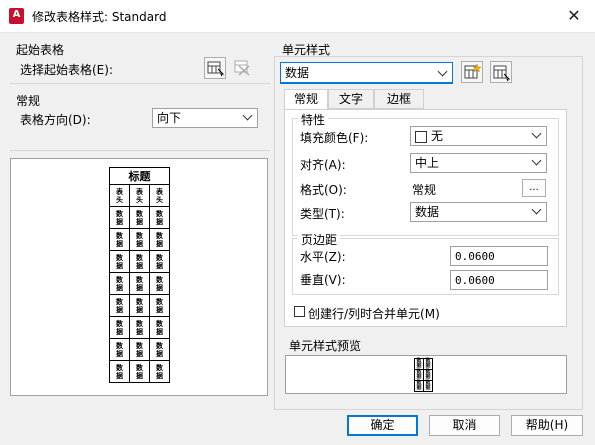  What do you see at coordinates (313, 119) in the screenshot?
I see `properties-section-label: 特性` at bounding box center [313, 119].